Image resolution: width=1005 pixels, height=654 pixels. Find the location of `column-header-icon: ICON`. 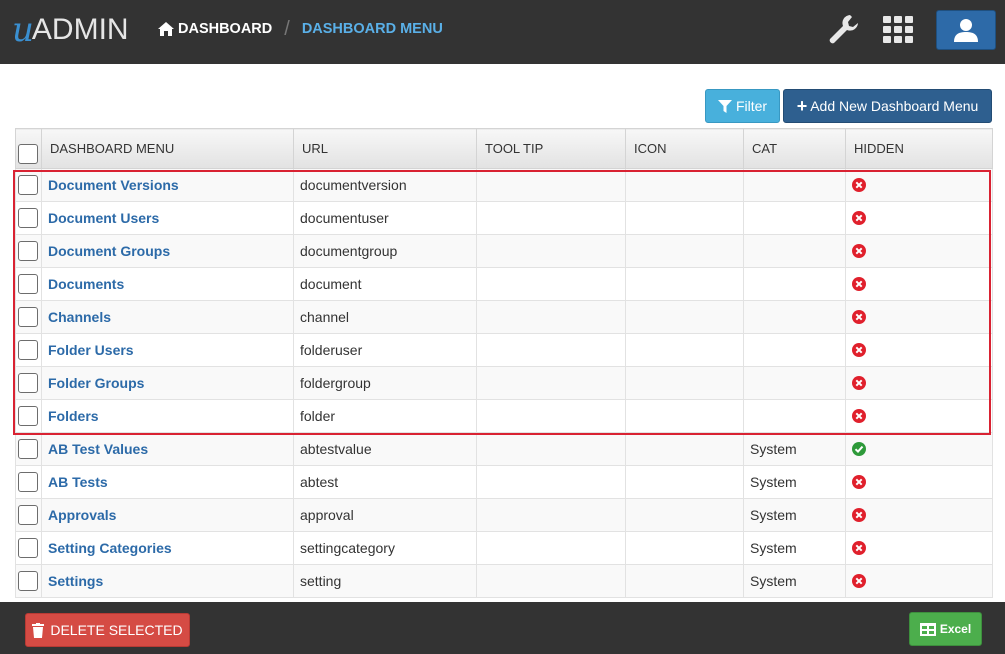

column-header-icon: ICON is located at coordinates (684, 148).